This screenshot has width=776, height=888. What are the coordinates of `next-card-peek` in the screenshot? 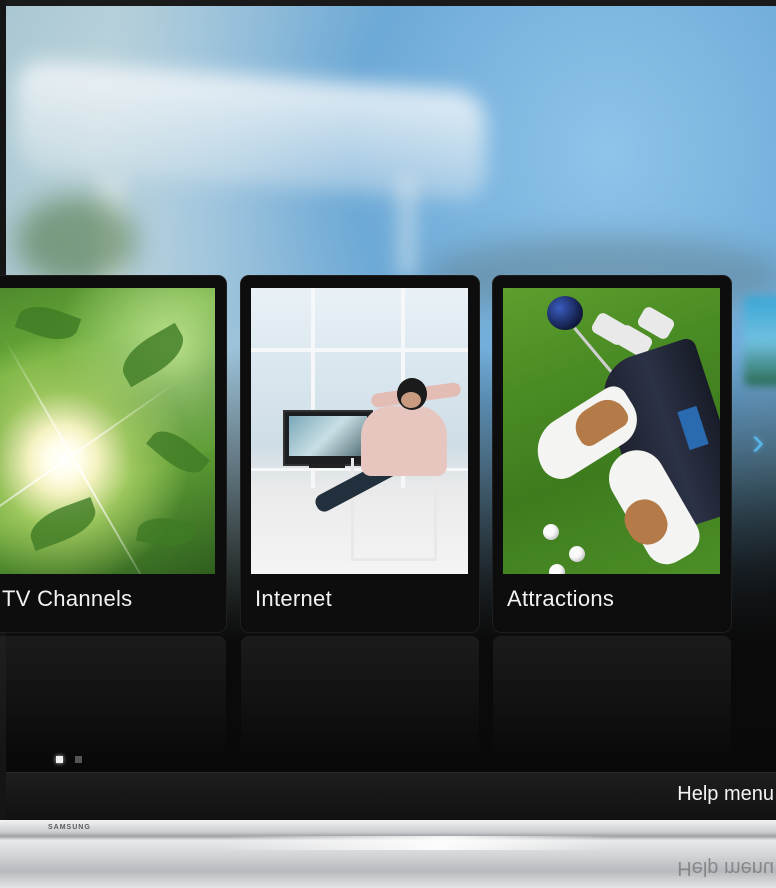 It's located at (760, 341).